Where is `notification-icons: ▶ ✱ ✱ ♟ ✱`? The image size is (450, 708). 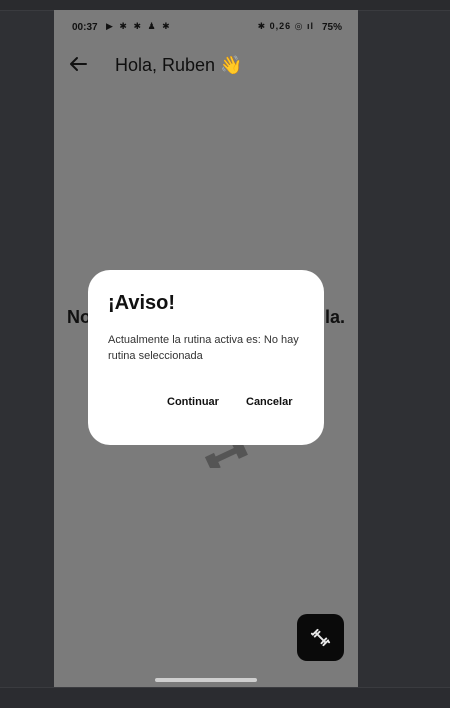
notification-icons: ▶ ✱ ✱ ♟ ✱ is located at coordinates (139, 26).